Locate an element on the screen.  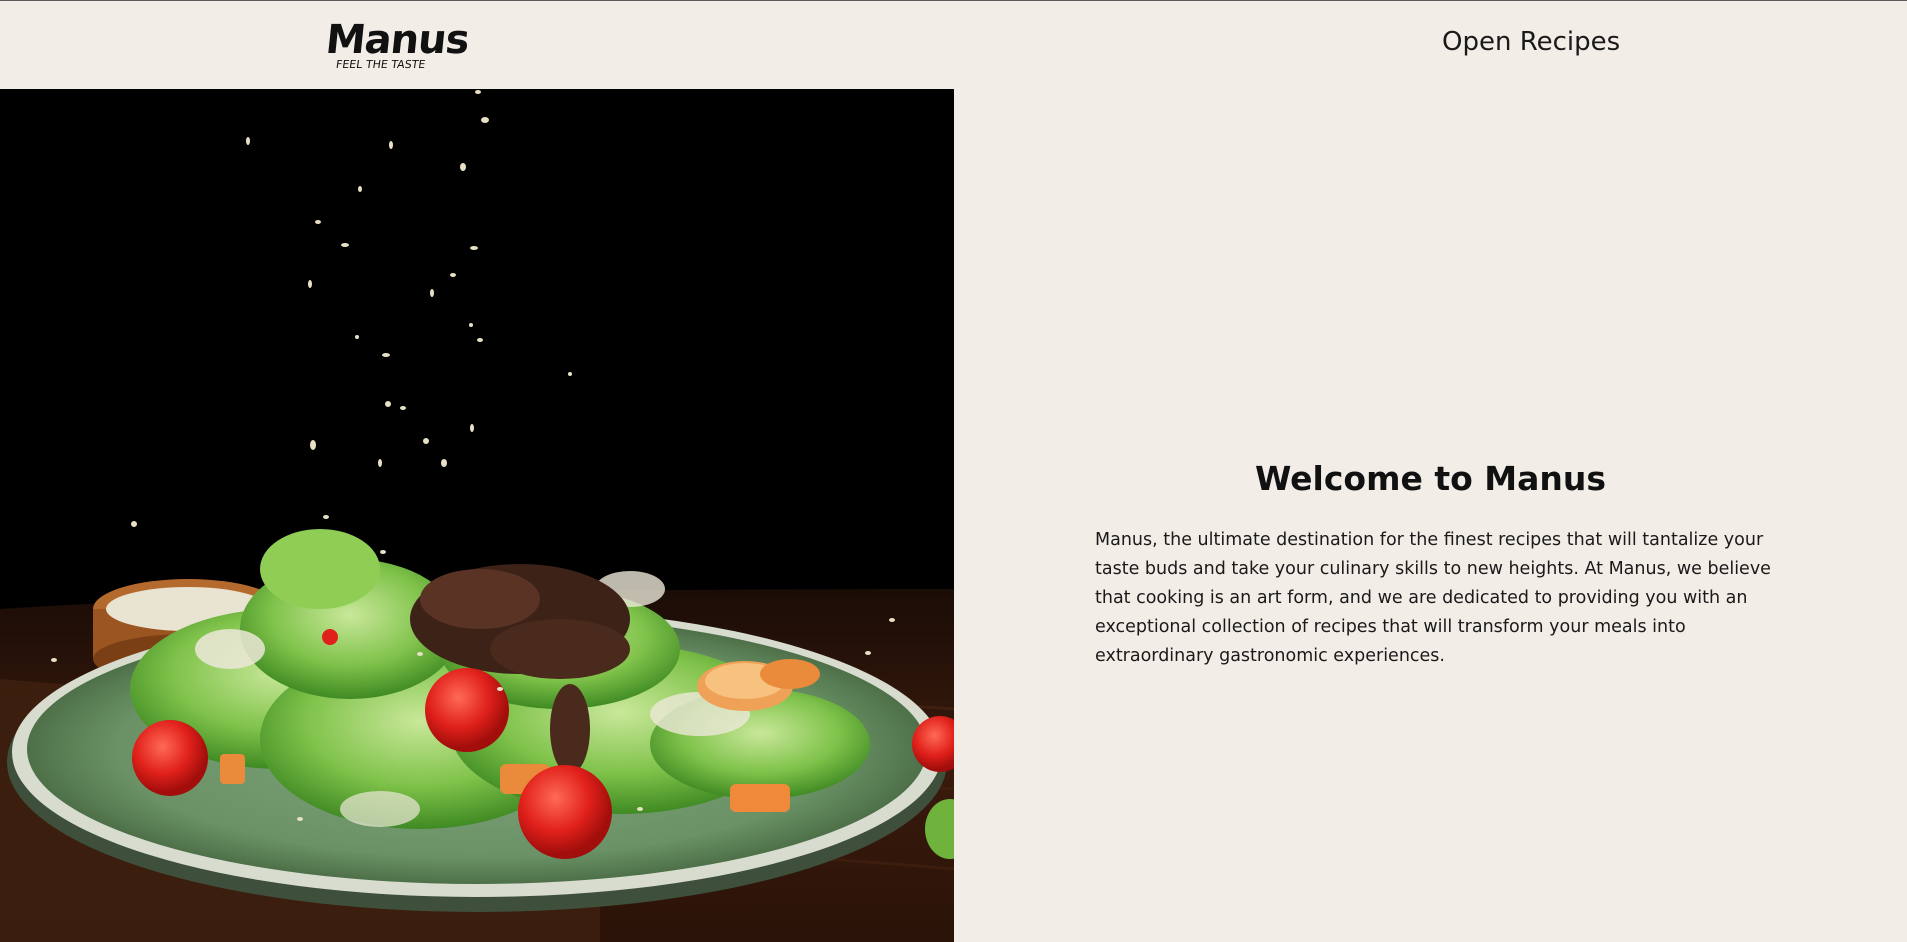
logo: Manus FEEL THE TASTE is located at coordinates (397, 45).